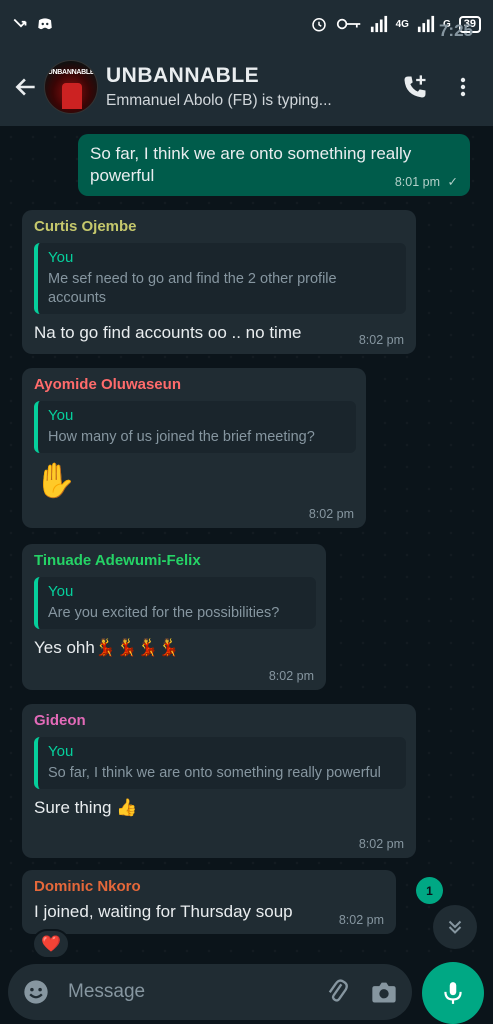  I want to click on message-text: Na to go find accounts oo .. no time, so click(168, 332).